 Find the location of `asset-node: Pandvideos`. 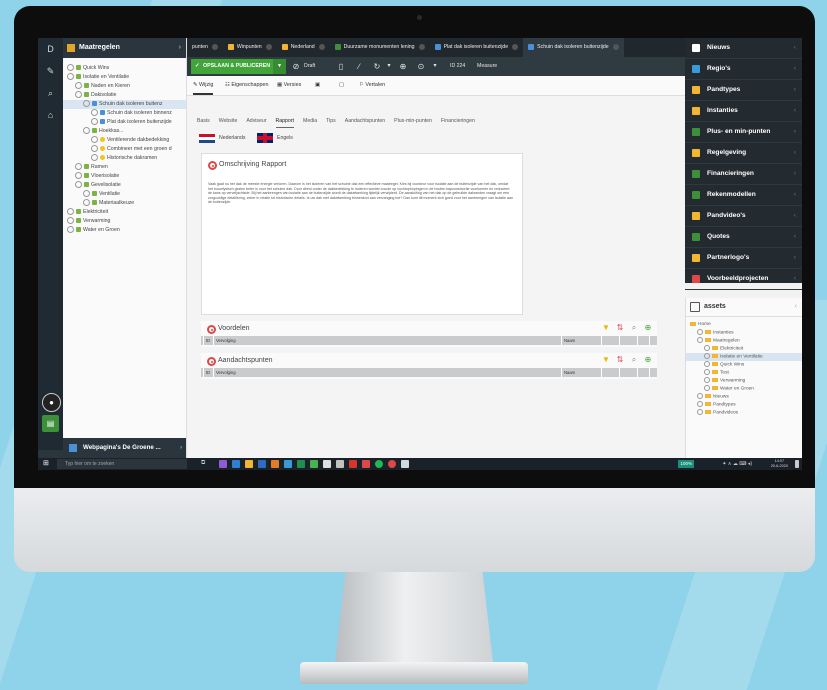

asset-node: Pandvideos is located at coordinates (744, 413).